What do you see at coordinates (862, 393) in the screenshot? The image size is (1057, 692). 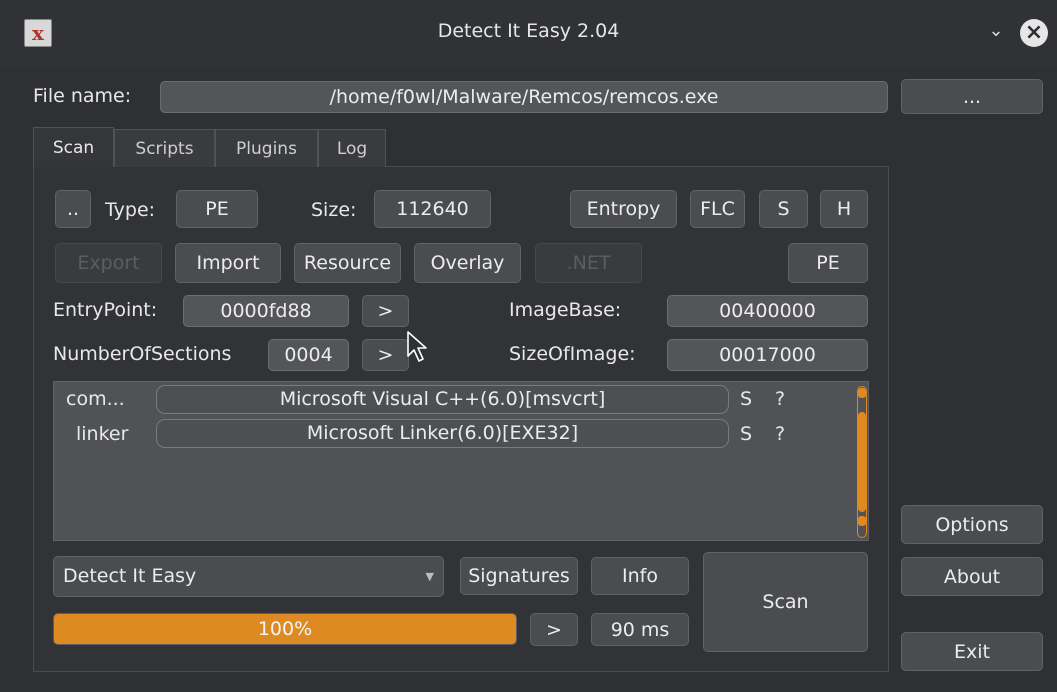 I see `scroll-up-arrow` at bounding box center [862, 393].